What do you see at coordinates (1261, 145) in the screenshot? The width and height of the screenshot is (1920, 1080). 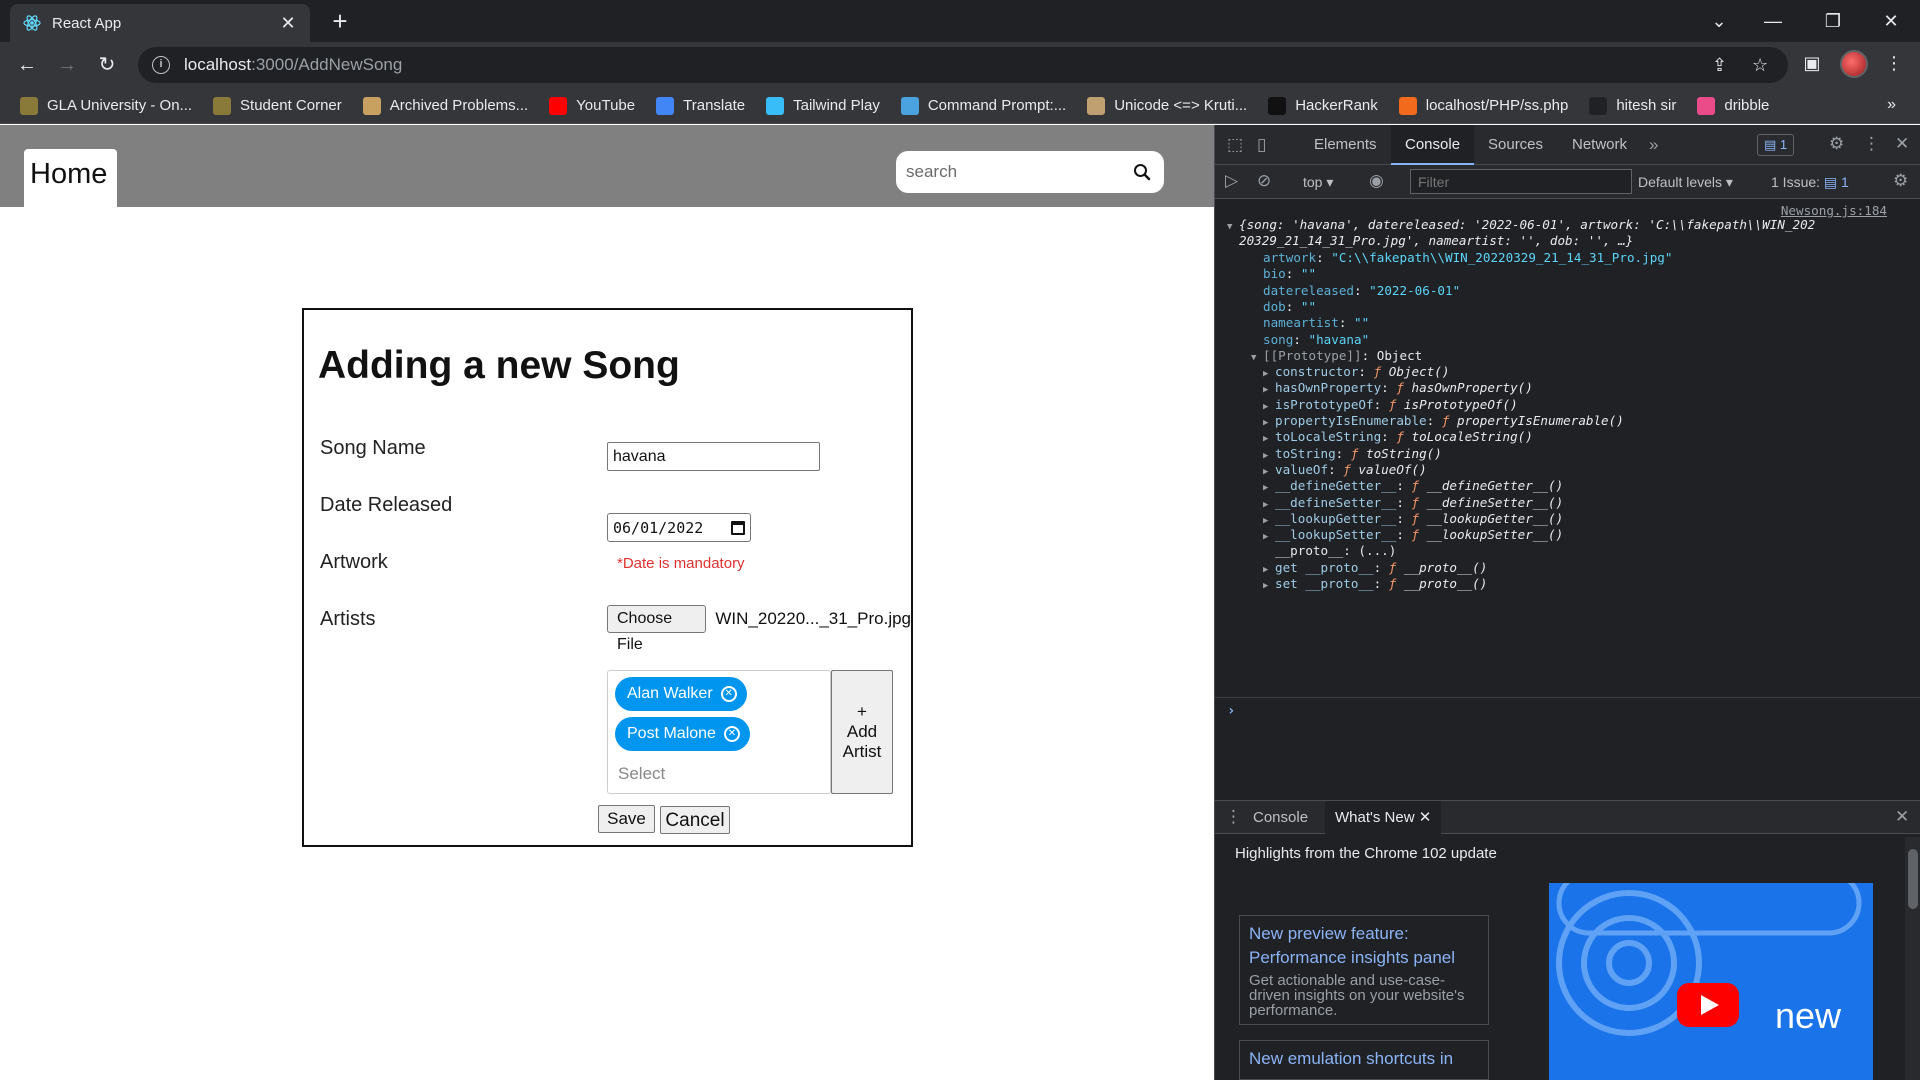 I see `device-toolbar-icon: ▯` at bounding box center [1261, 145].